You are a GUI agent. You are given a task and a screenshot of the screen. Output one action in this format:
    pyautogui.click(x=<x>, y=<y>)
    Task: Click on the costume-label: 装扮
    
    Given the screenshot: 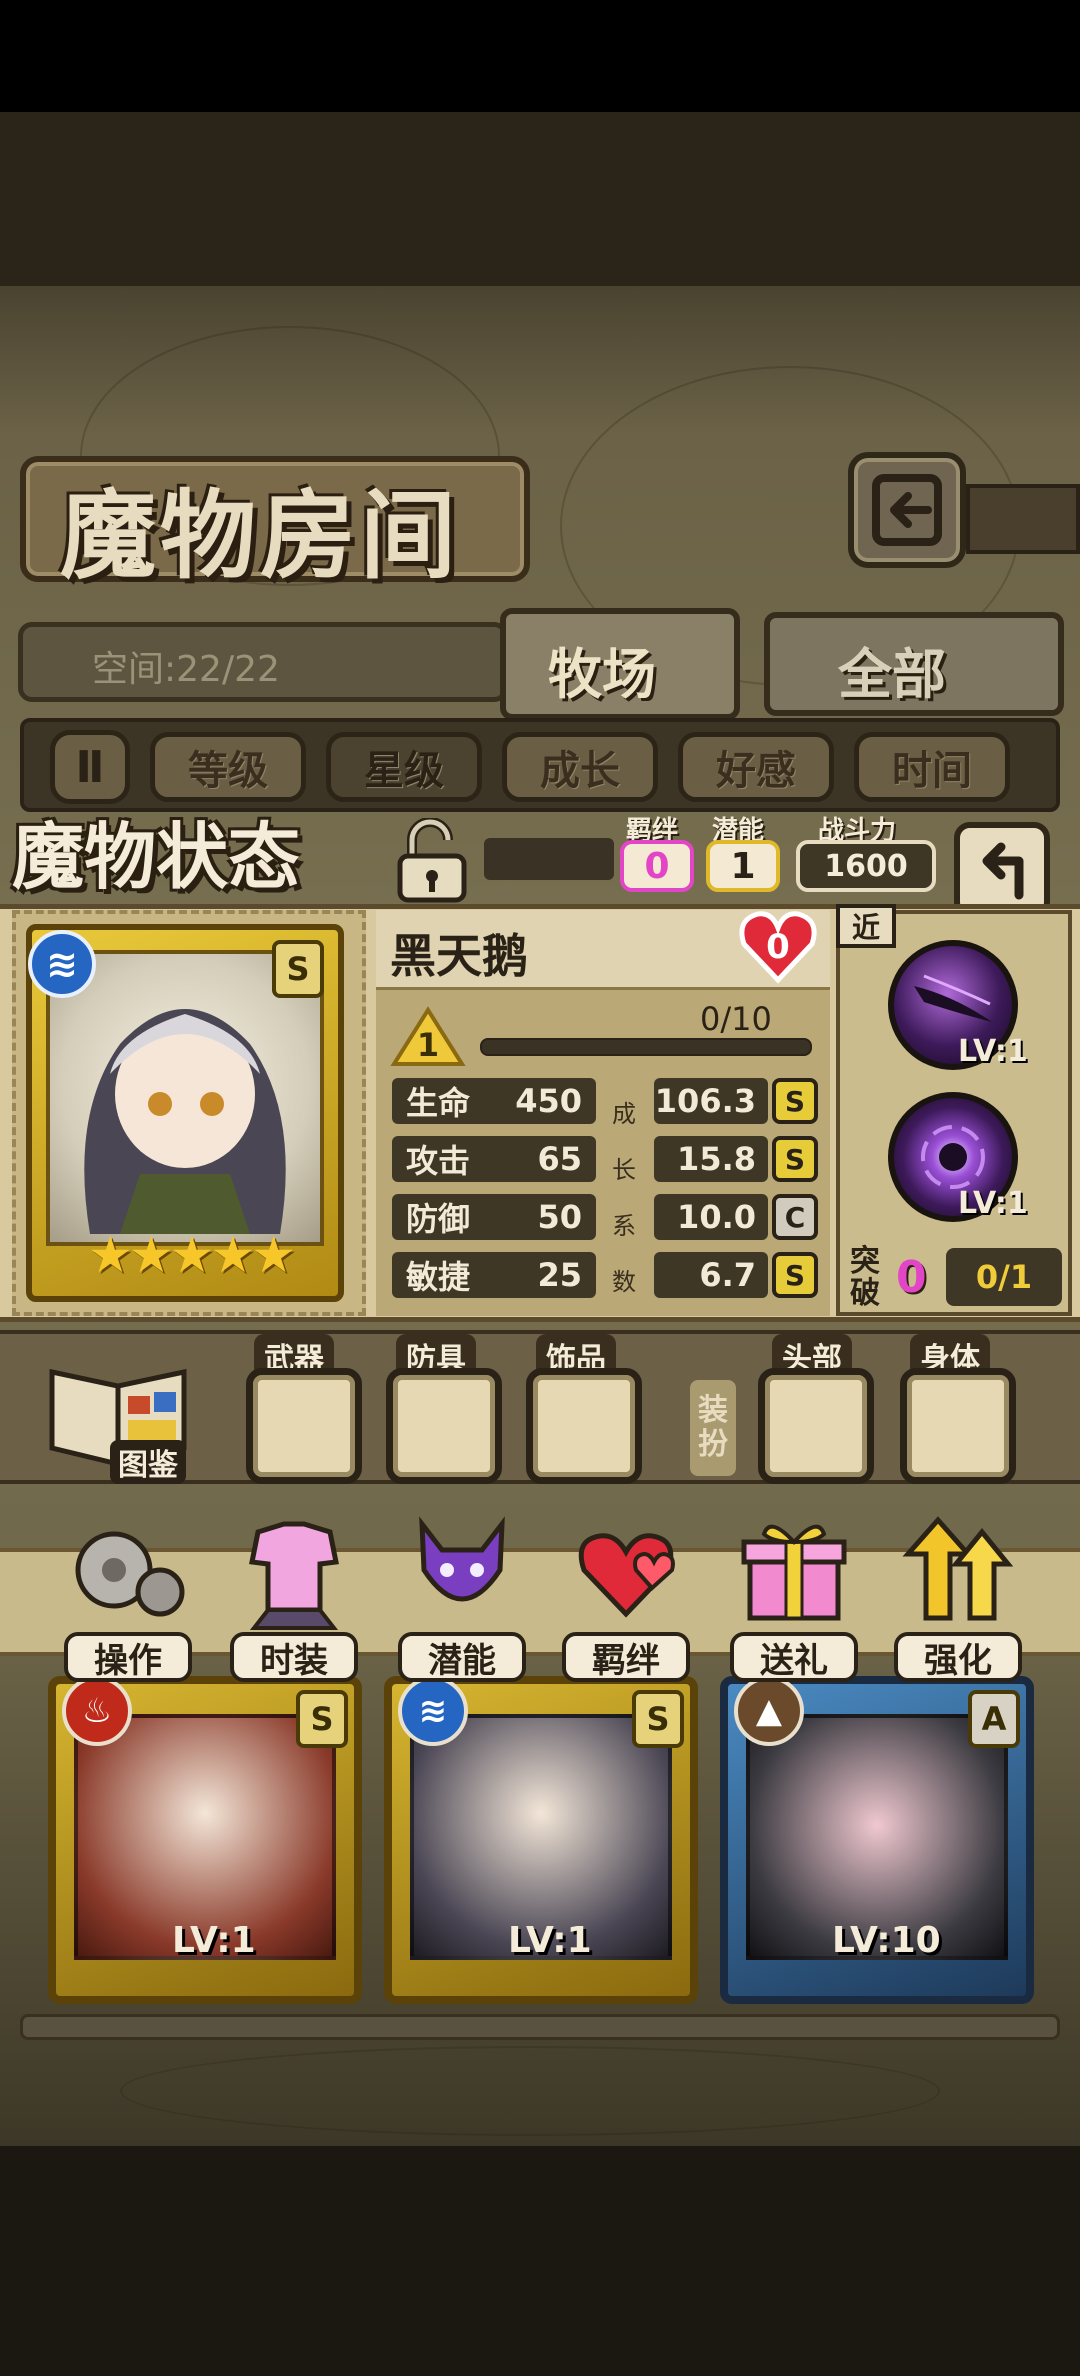 What is the action you would take?
    pyautogui.click(x=713, y=1428)
    